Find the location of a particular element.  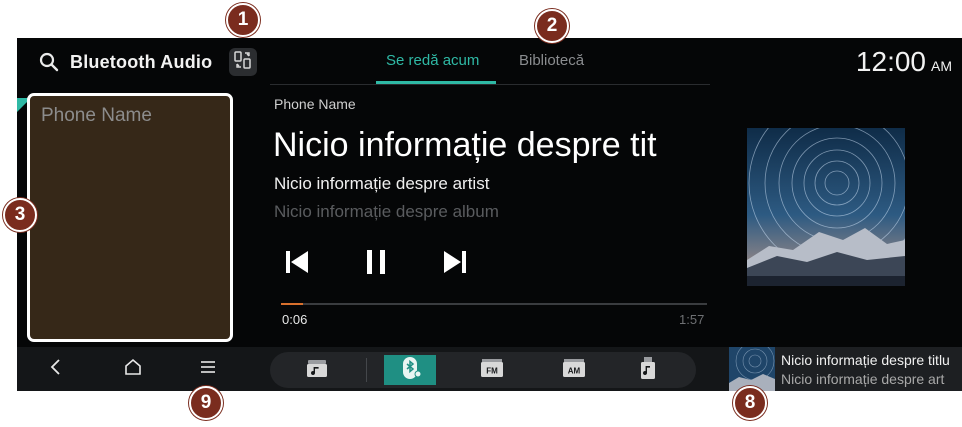

home-icon is located at coordinates (133, 369).